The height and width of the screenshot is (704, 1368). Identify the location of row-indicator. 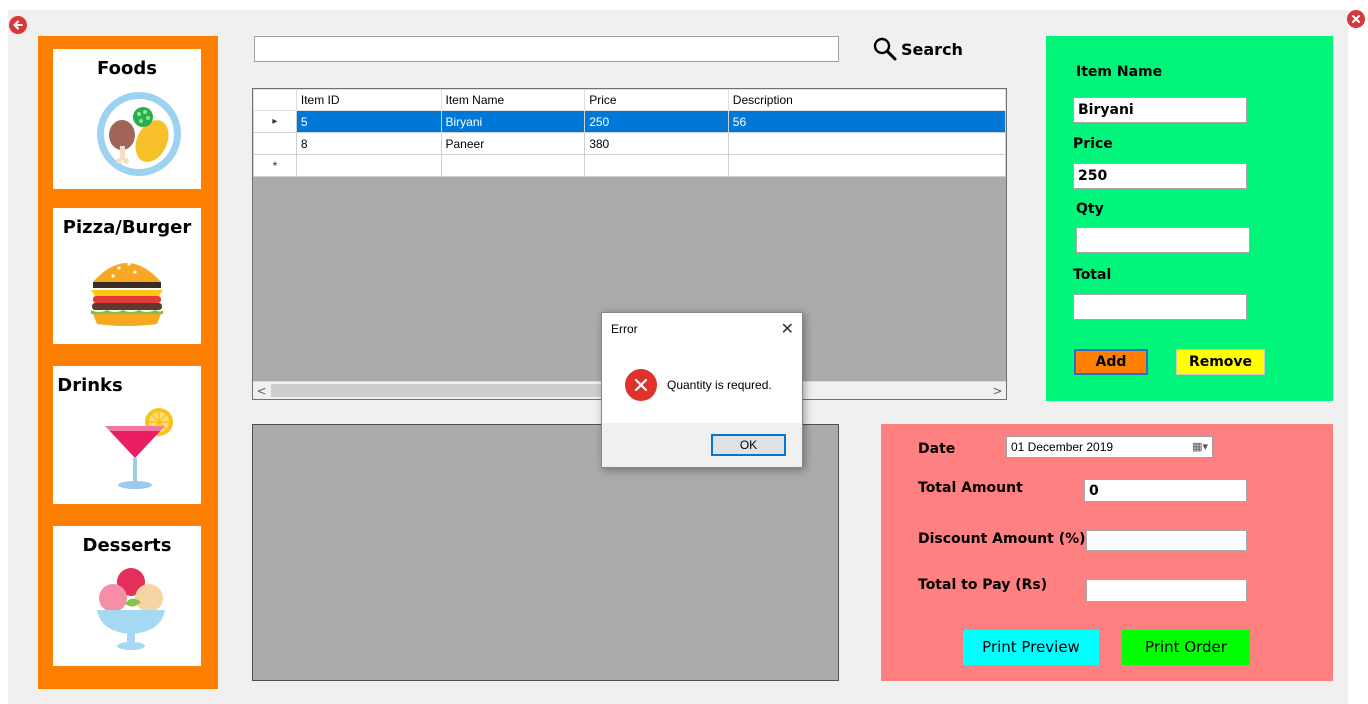
(275, 143).